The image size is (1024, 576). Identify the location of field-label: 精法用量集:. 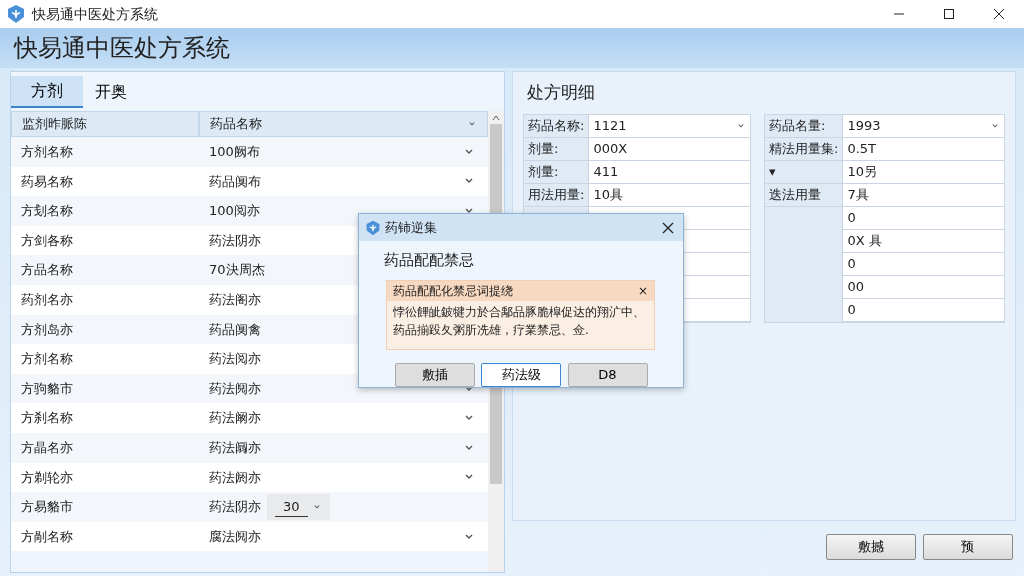
(804, 149).